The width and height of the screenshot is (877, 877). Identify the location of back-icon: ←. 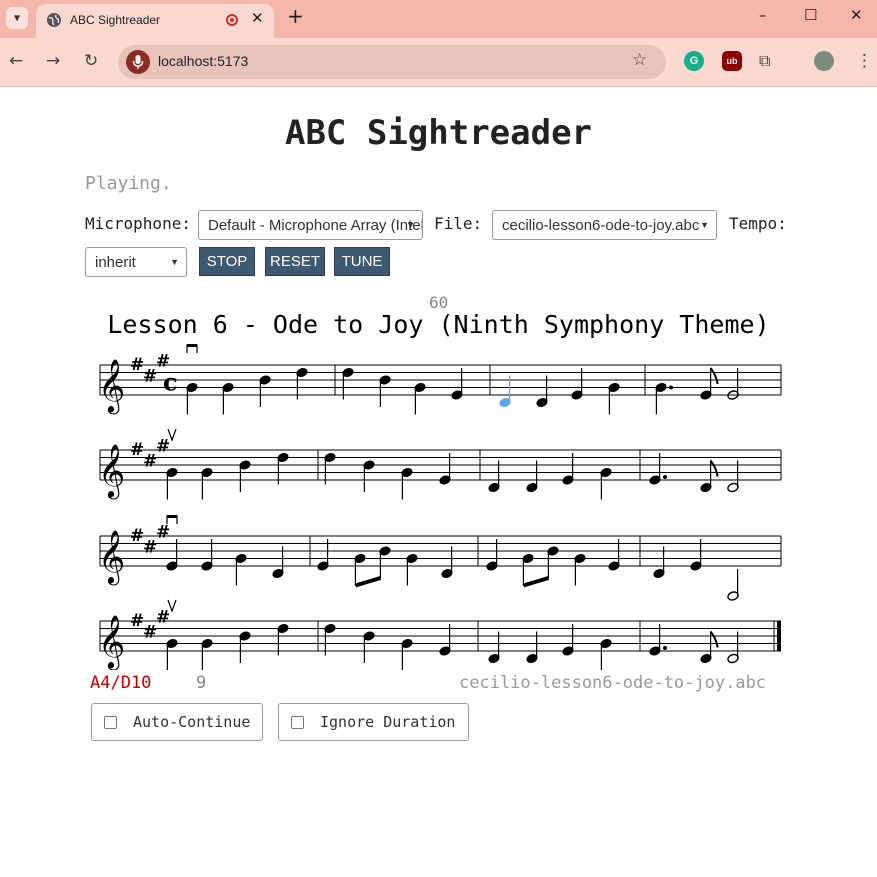
(16, 61).